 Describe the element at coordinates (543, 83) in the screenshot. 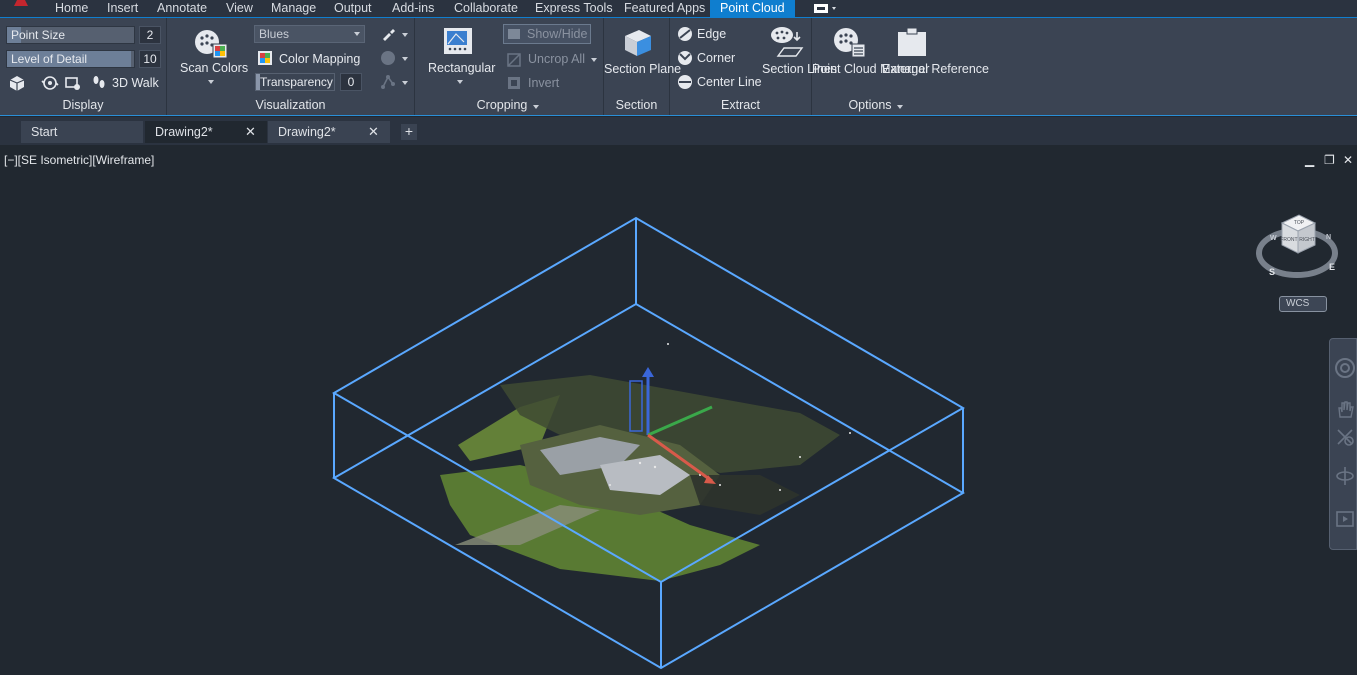

I see `invert-button: Invert` at that location.